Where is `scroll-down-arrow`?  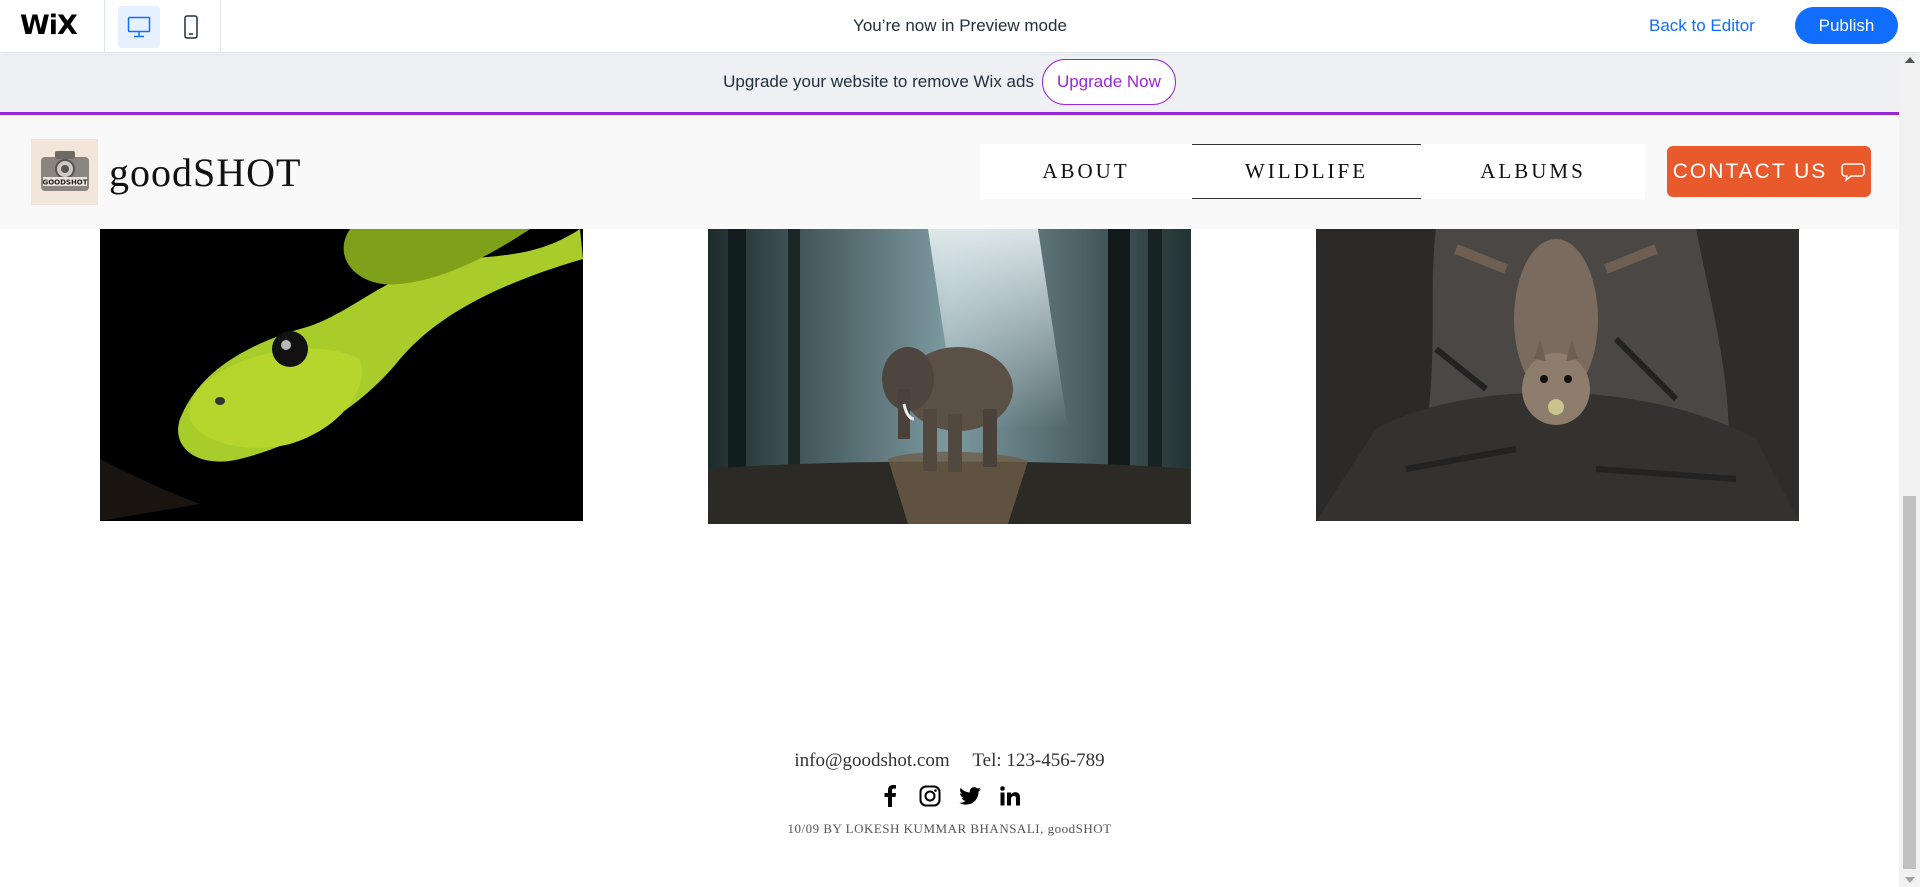
scroll-down-arrow is located at coordinates (1910, 880).